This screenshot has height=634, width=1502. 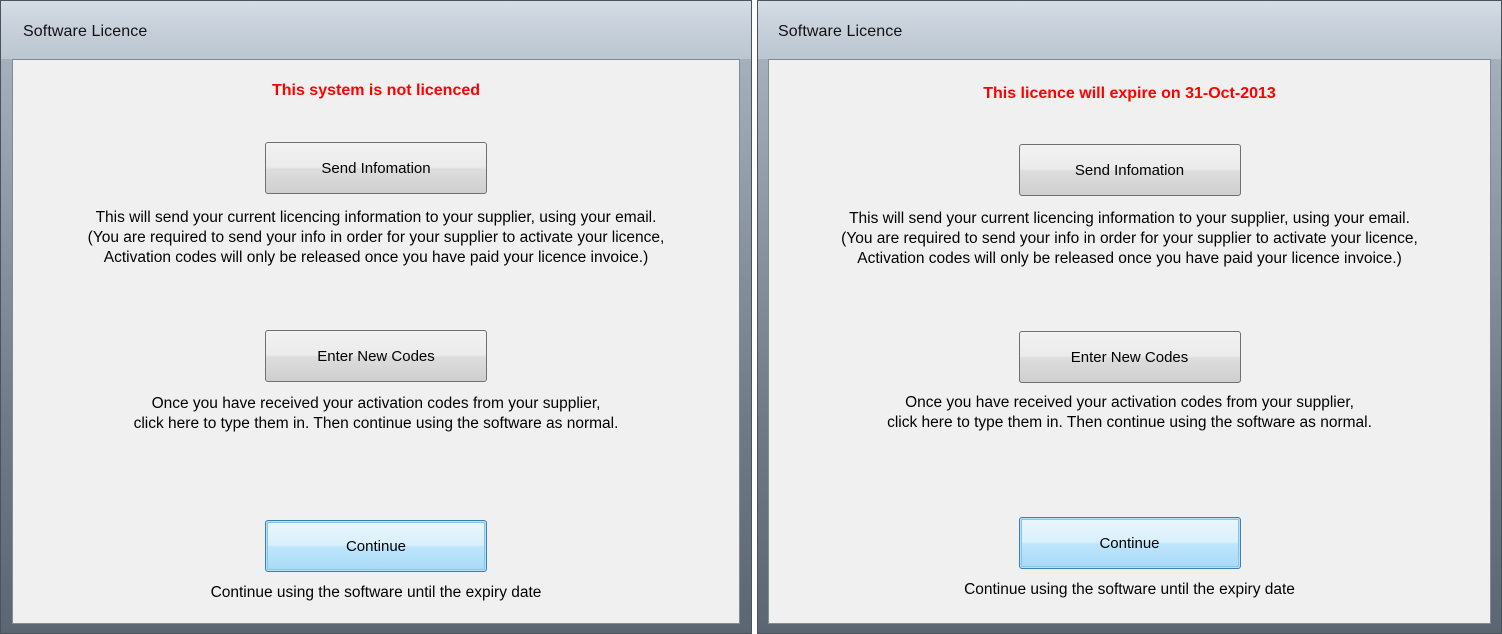 What do you see at coordinates (376, 90) in the screenshot?
I see `licence-status-message: This system is not licenced` at bounding box center [376, 90].